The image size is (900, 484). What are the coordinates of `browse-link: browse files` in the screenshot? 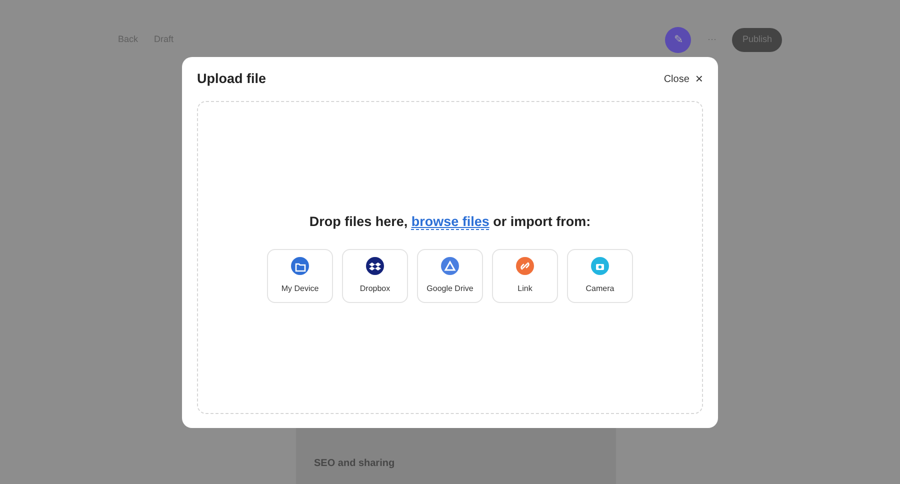 It's located at (450, 222).